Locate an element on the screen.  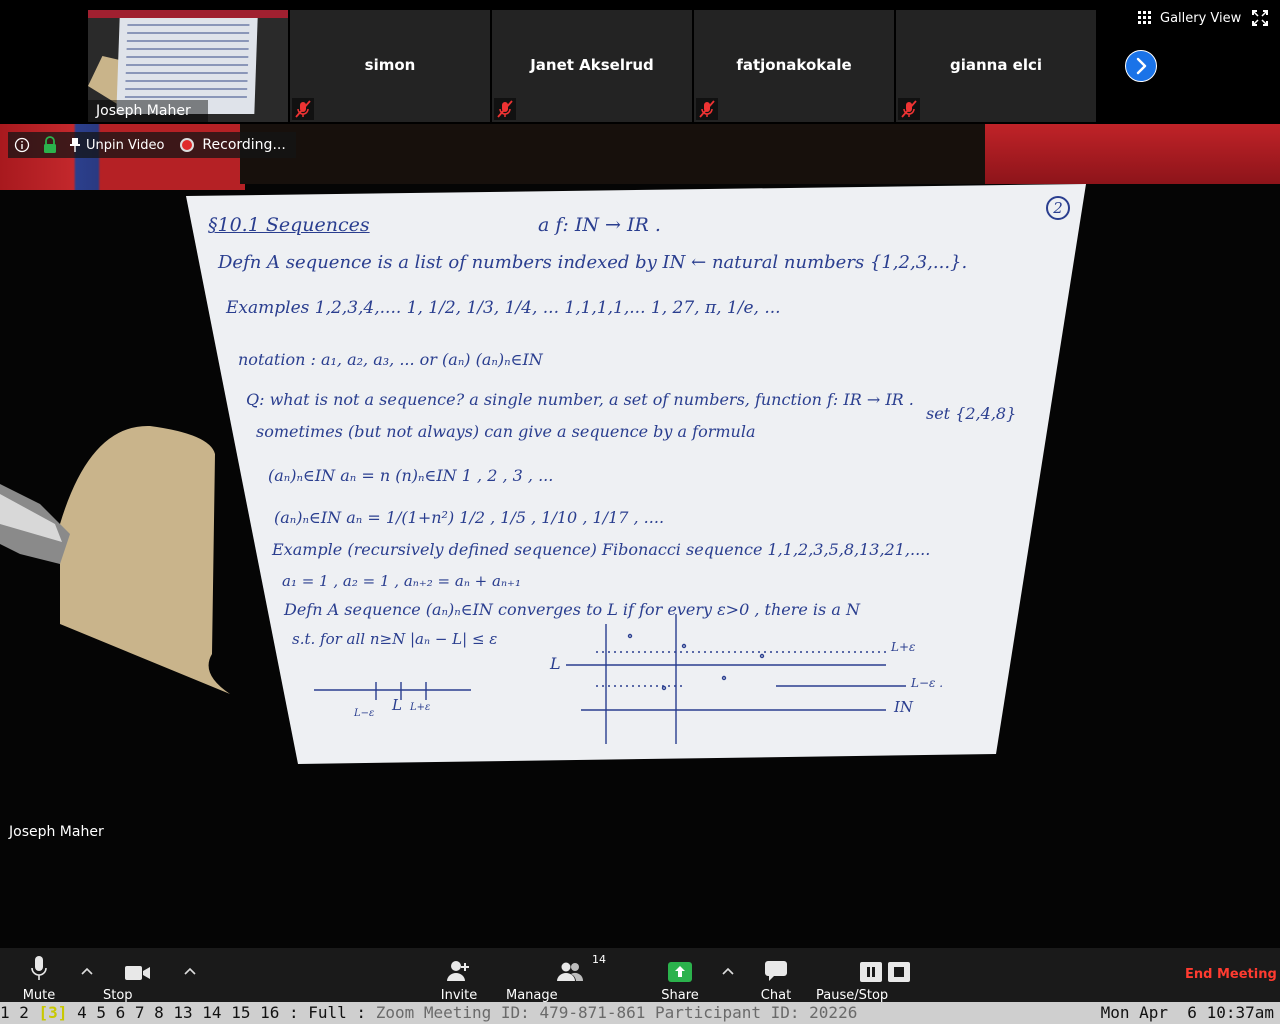
chat-label: Chat is located at coordinates (776, 995).